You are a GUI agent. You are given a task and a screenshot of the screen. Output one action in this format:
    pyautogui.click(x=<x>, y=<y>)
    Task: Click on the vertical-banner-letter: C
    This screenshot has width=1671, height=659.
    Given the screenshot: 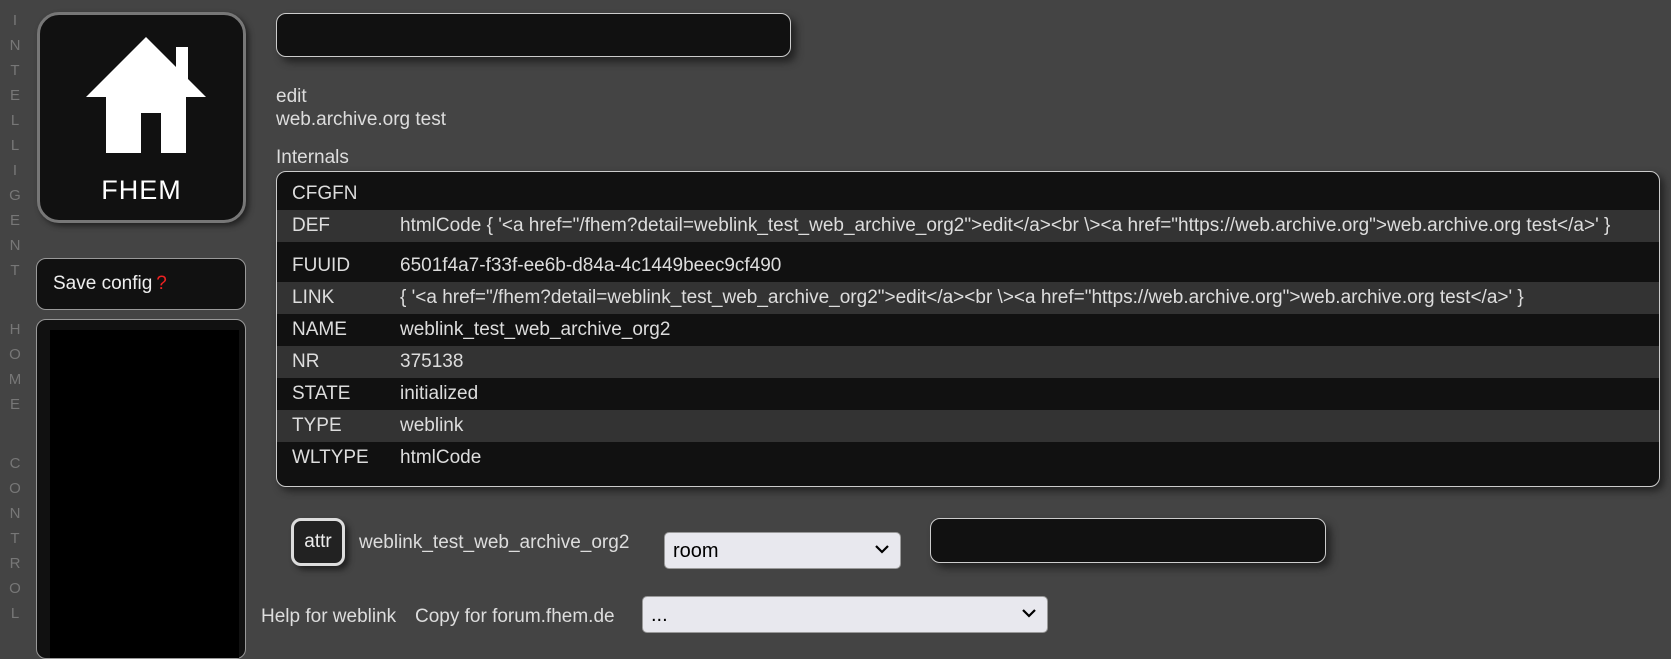 What is the action you would take?
    pyautogui.click(x=15, y=463)
    